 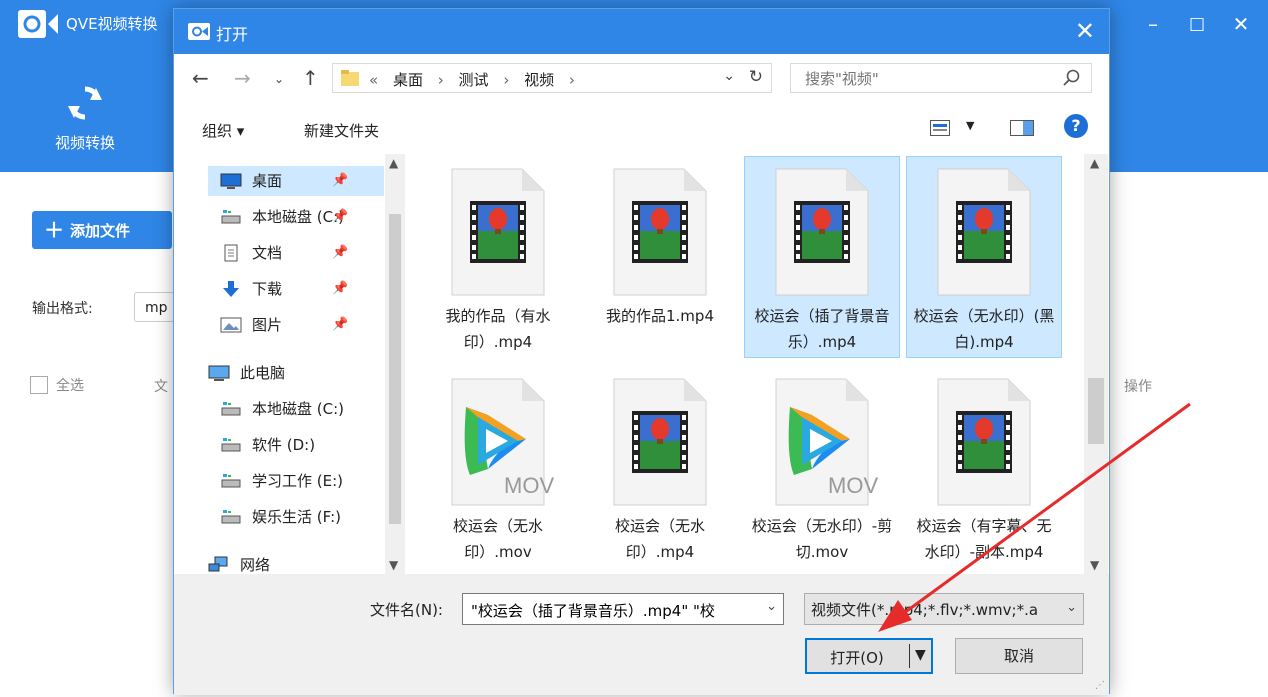 I want to click on new-folder-button: 新建文件夹, so click(x=341, y=130).